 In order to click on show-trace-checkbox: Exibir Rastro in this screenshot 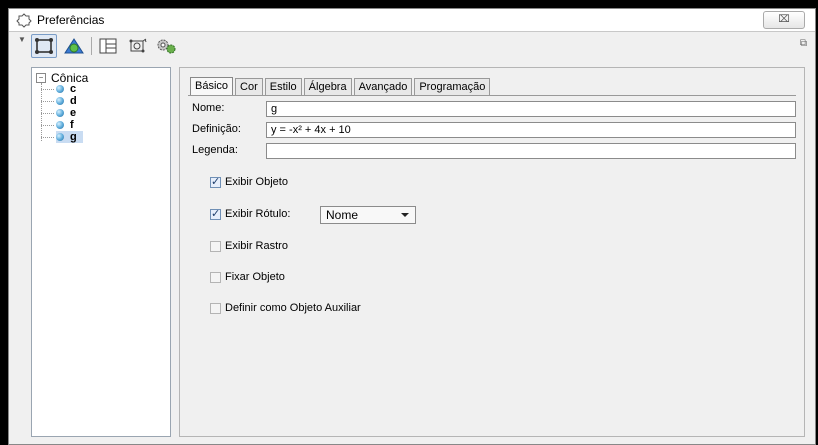, I will do `click(249, 246)`.